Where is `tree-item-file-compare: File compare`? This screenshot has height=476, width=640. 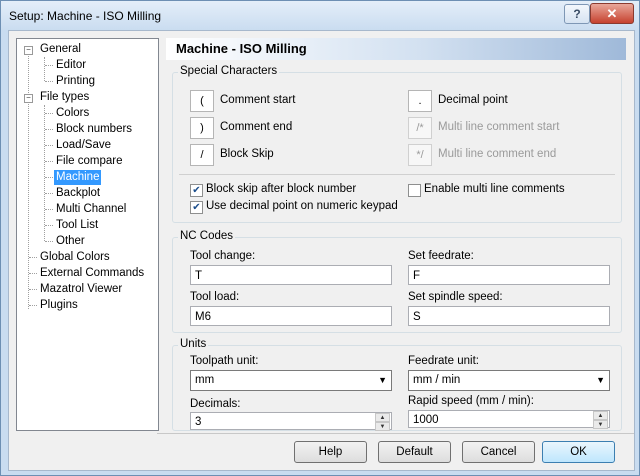 tree-item-file-compare: File compare is located at coordinates (89, 161).